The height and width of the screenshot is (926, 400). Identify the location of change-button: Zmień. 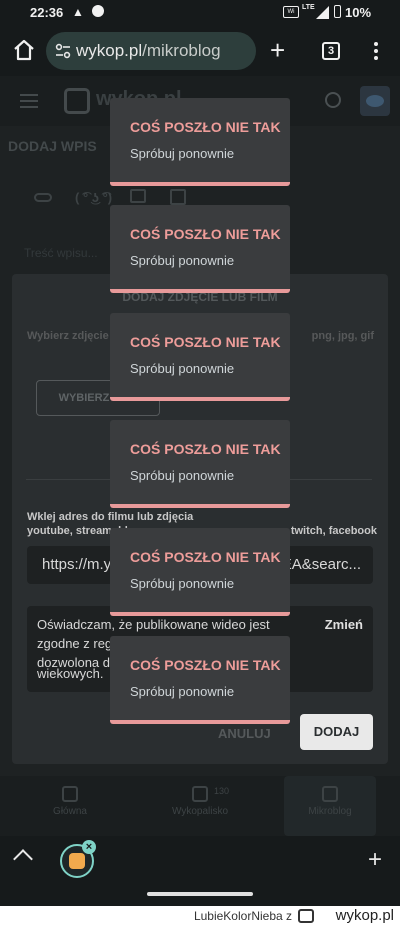
(344, 624).